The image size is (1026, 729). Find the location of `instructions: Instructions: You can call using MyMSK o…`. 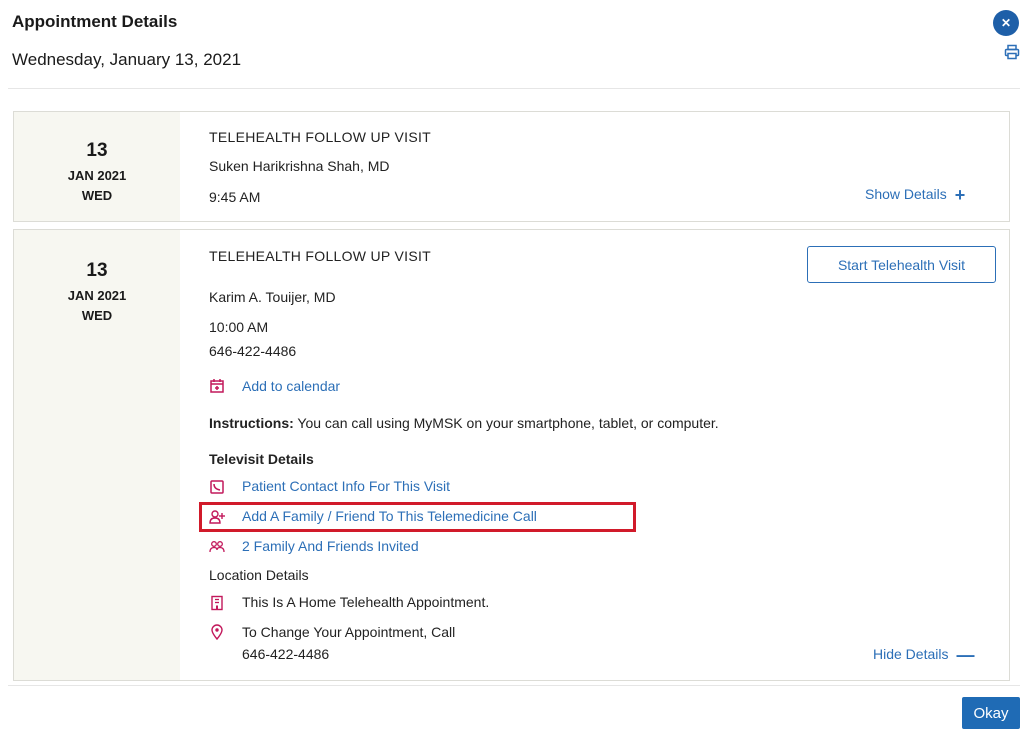

instructions: Instructions: You can call using MyMSK o… is located at coordinates (464, 423).